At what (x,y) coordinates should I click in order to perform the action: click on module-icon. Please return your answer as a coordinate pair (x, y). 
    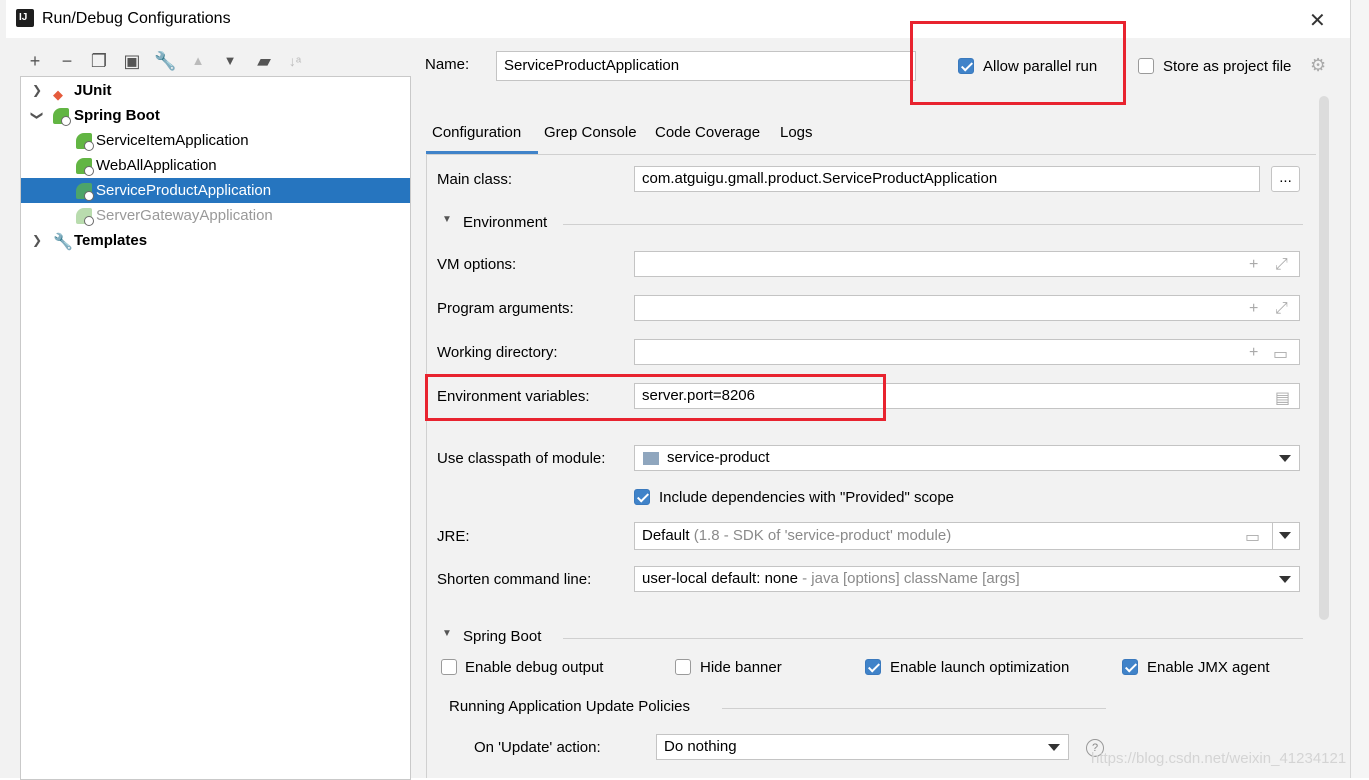
    Looking at the image, I should click on (651, 458).